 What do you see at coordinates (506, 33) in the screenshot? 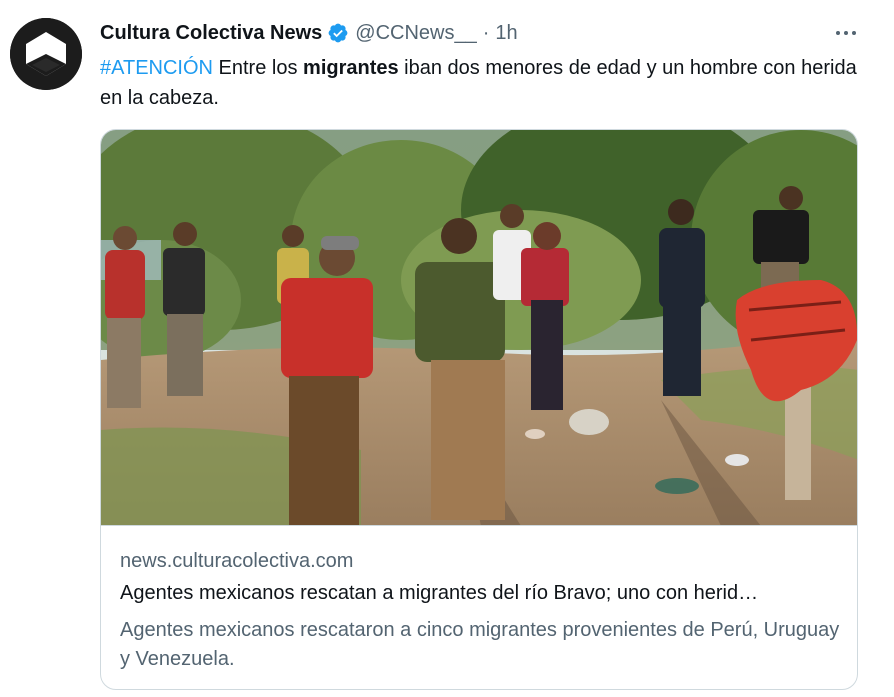
I see `tweet-timestamp: 1h` at bounding box center [506, 33].